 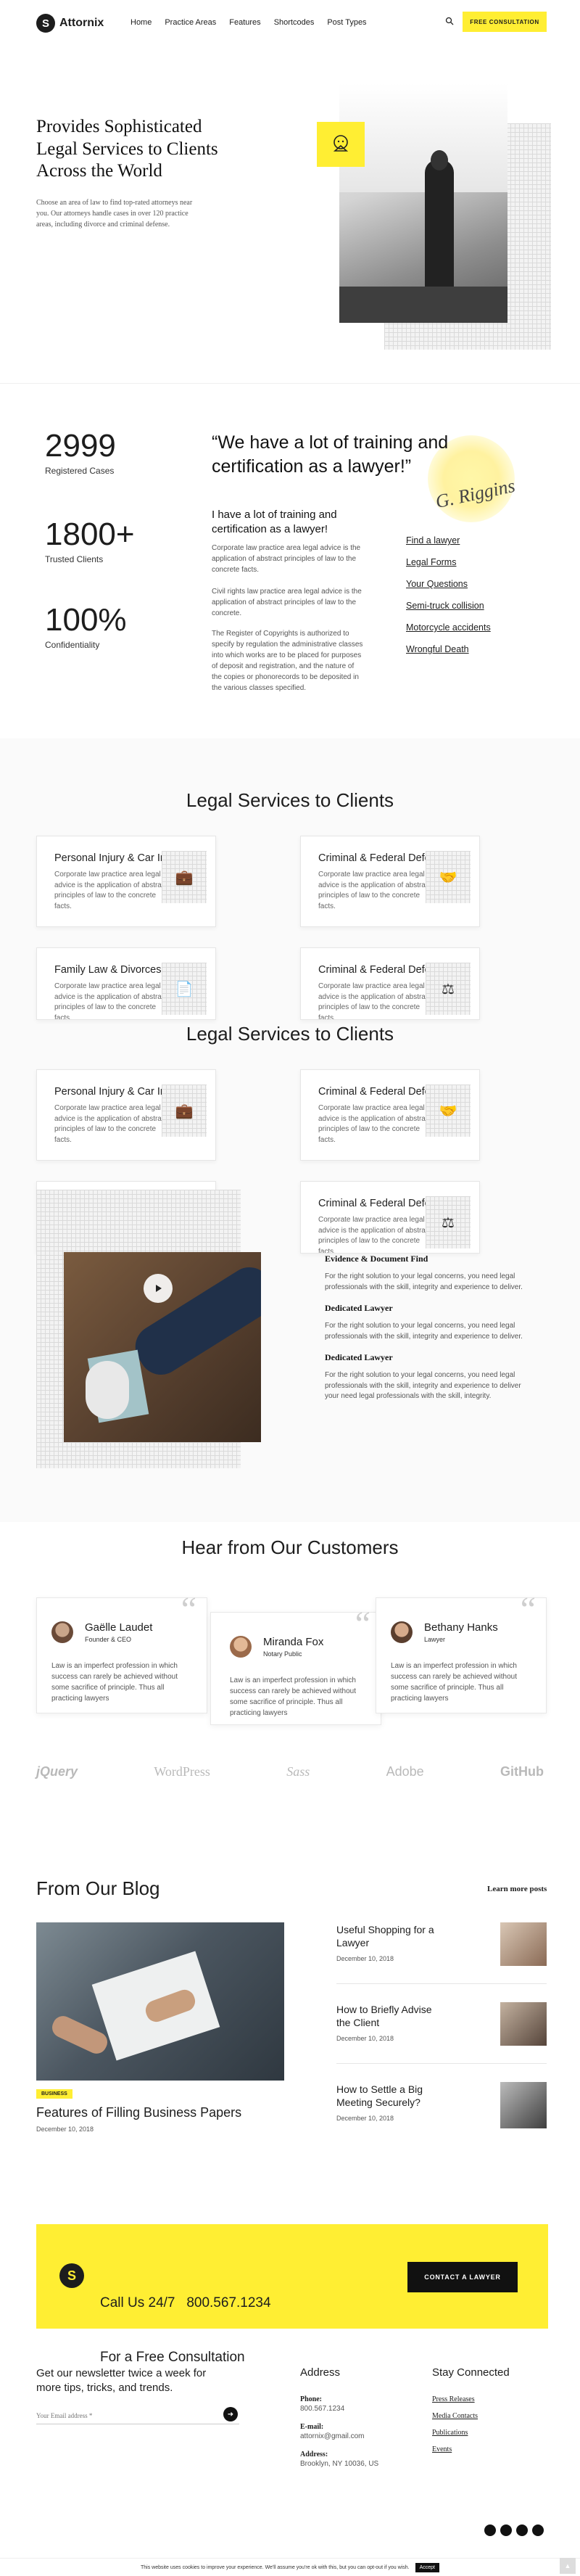 I want to click on stay-connected-title: Stay Connected, so click(x=471, y=2372).